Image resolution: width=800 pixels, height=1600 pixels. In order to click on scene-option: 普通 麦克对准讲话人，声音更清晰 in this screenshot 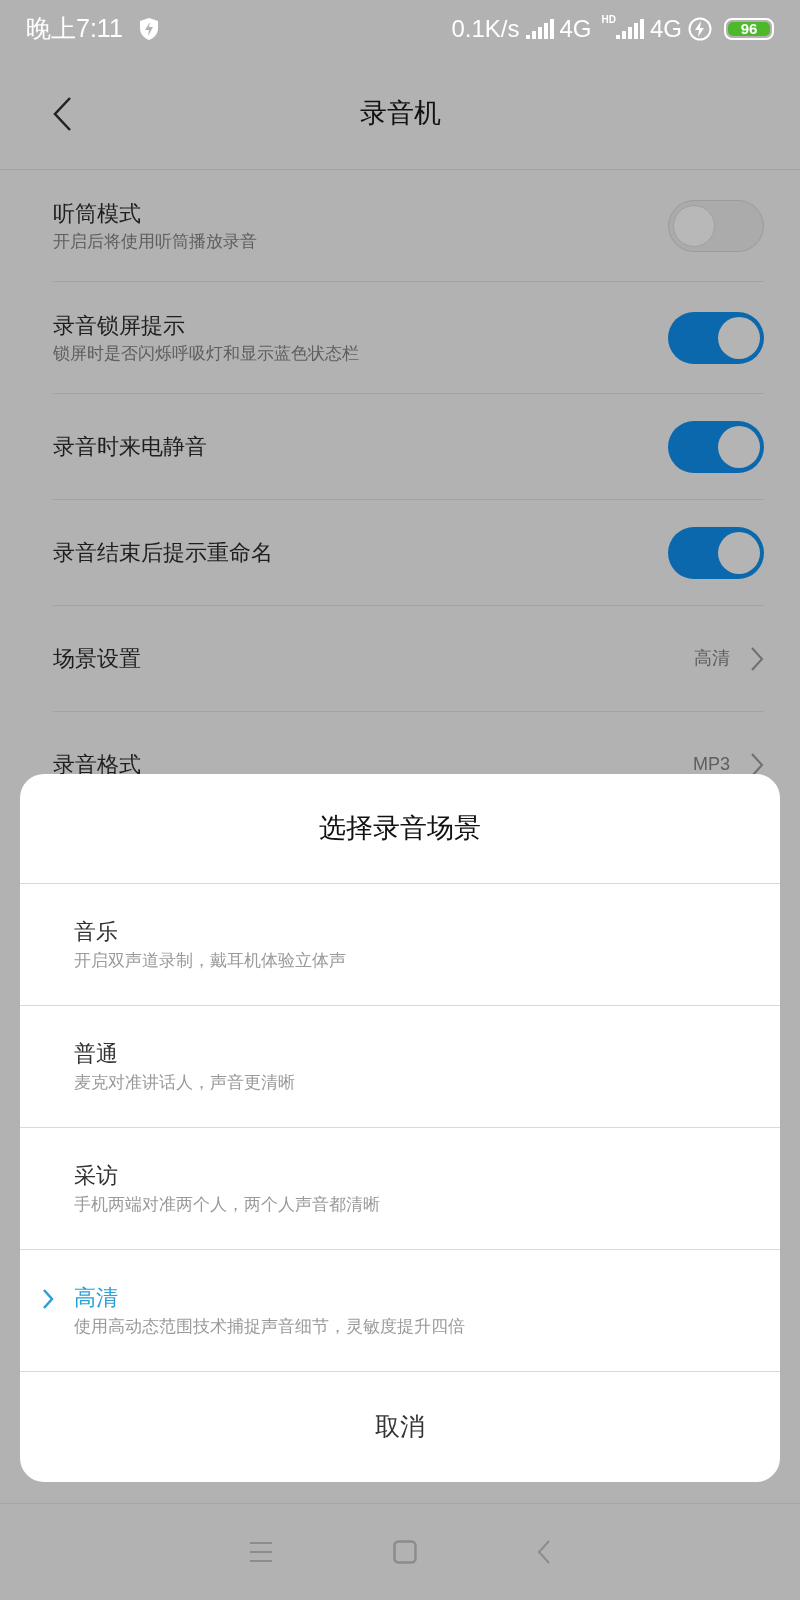, I will do `click(400, 1067)`.